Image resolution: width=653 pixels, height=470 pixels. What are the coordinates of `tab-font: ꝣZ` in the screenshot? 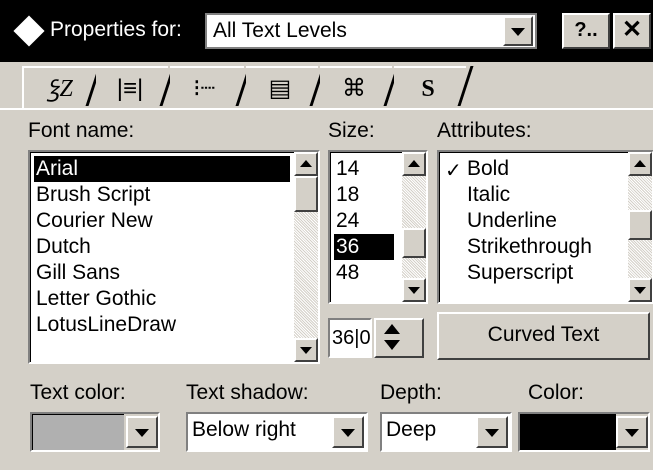 It's located at (59, 87).